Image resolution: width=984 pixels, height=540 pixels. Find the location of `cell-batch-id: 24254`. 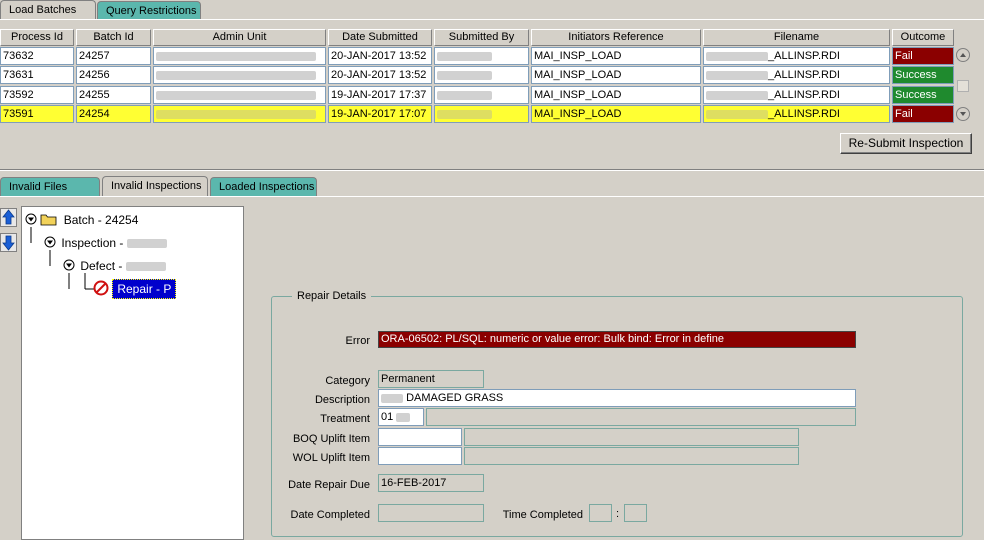

cell-batch-id: 24254 is located at coordinates (113, 114).